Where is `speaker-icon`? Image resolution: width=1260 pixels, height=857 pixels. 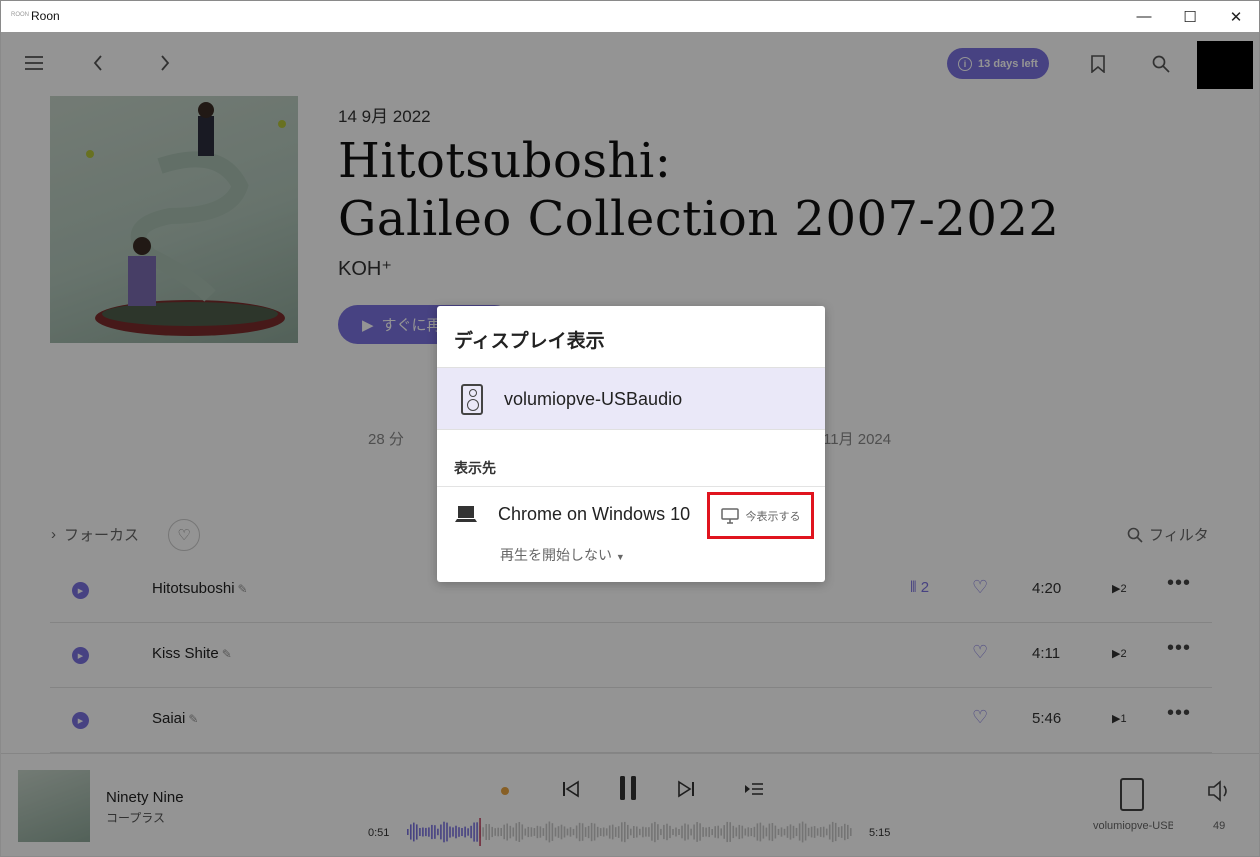
speaker-icon is located at coordinates (472, 399).